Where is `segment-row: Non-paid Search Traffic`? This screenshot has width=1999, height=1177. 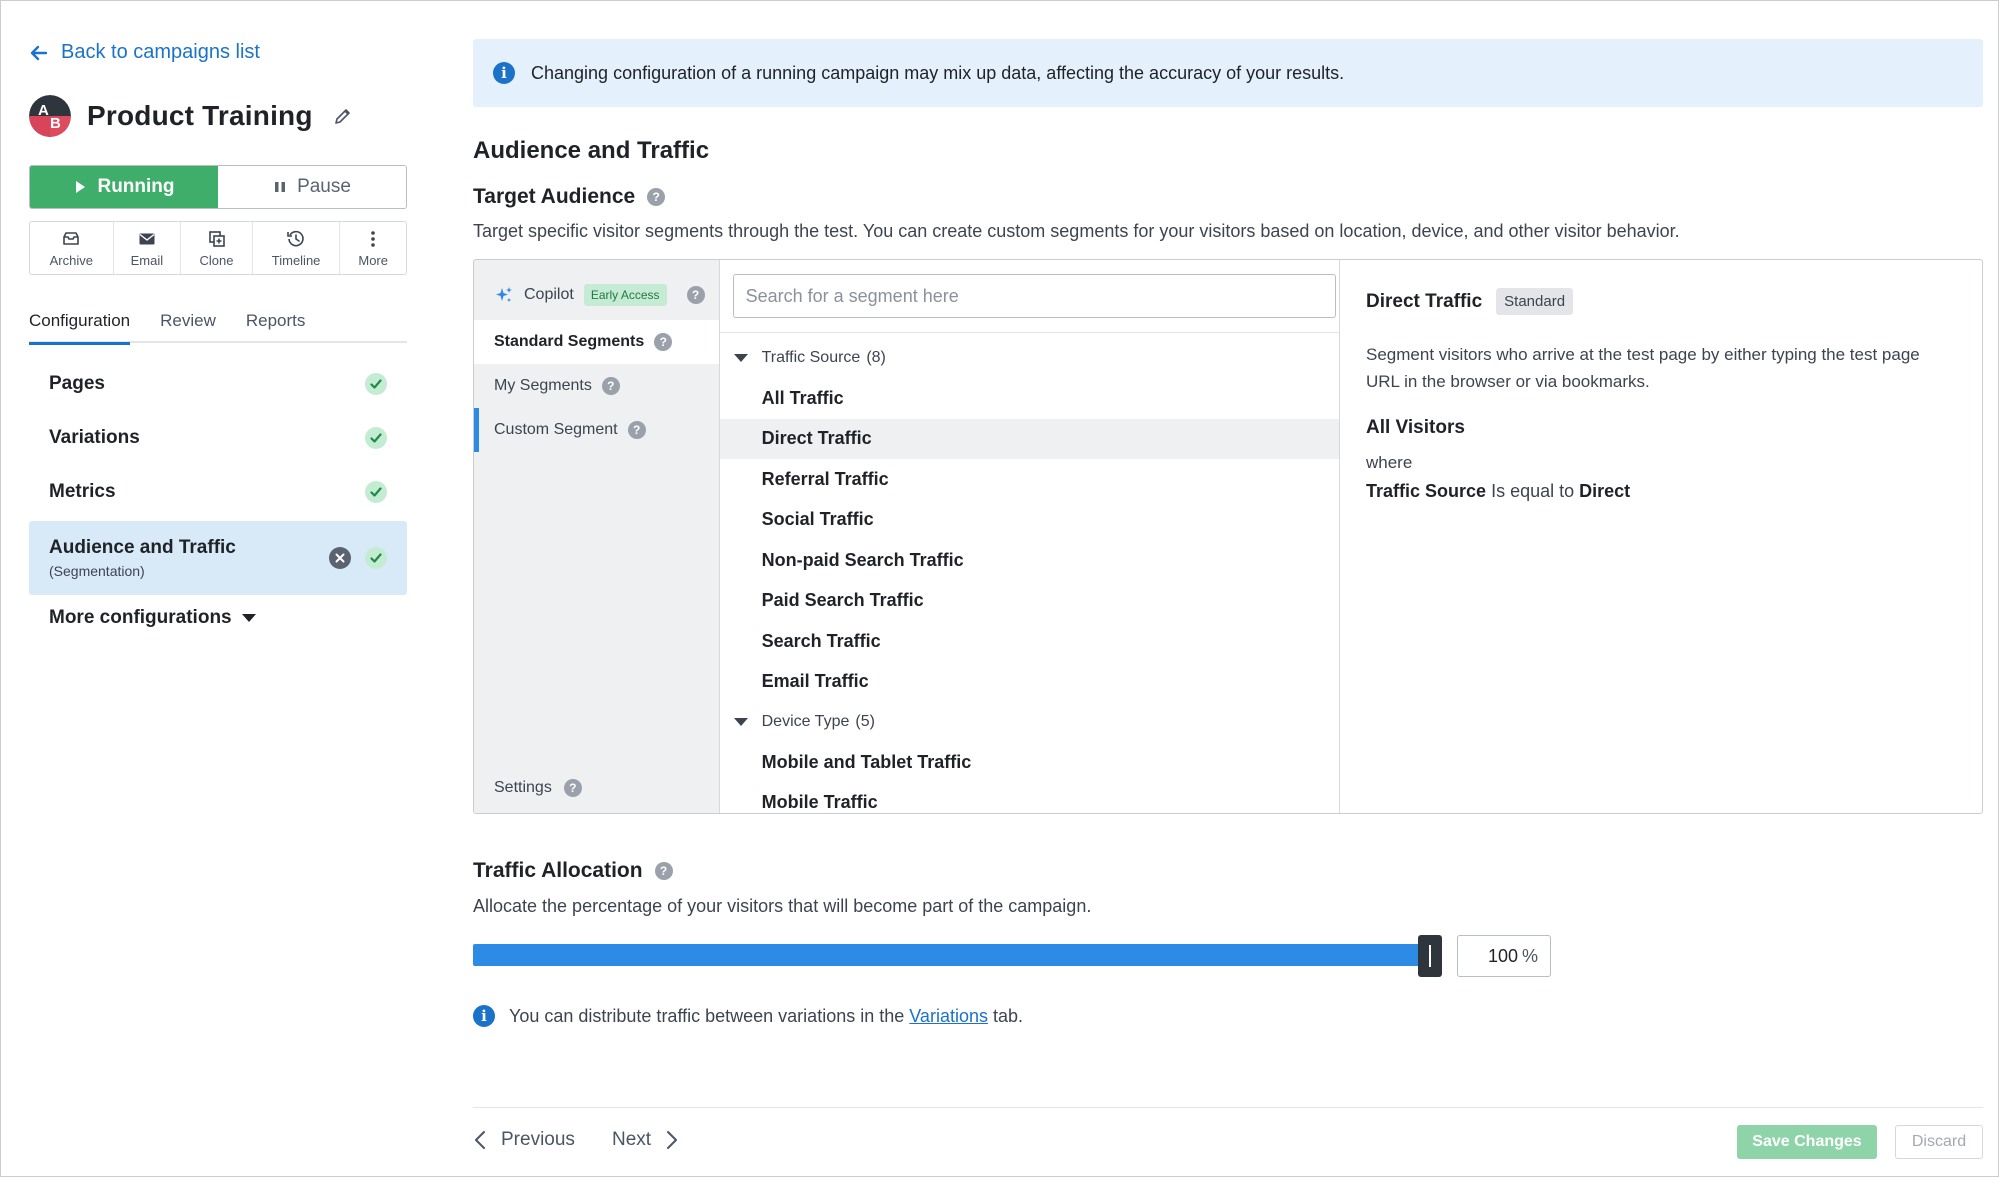
segment-row: Non-paid Search Traffic is located at coordinates (1029, 560).